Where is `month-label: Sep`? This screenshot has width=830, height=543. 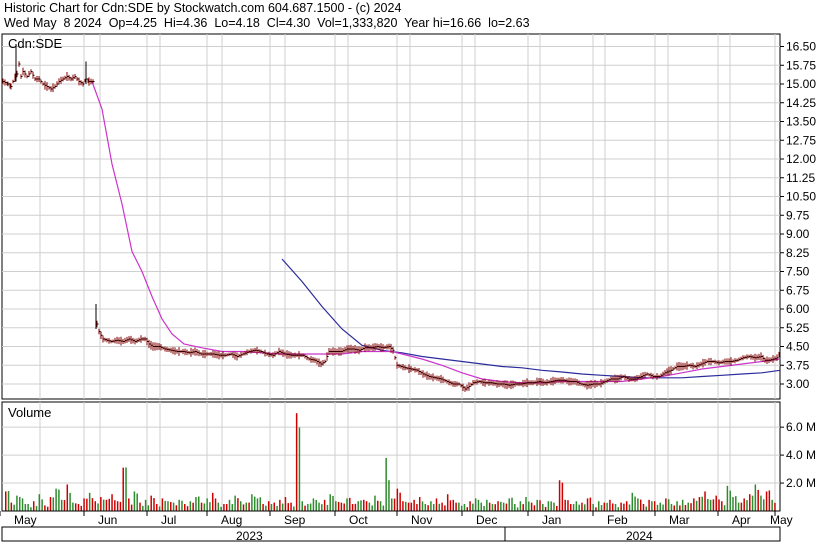
month-label: Sep is located at coordinates (295, 520).